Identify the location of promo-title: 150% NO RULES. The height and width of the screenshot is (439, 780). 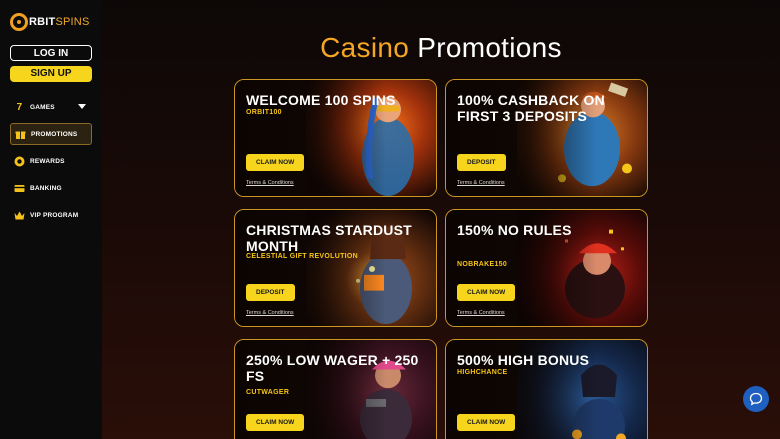
(514, 230).